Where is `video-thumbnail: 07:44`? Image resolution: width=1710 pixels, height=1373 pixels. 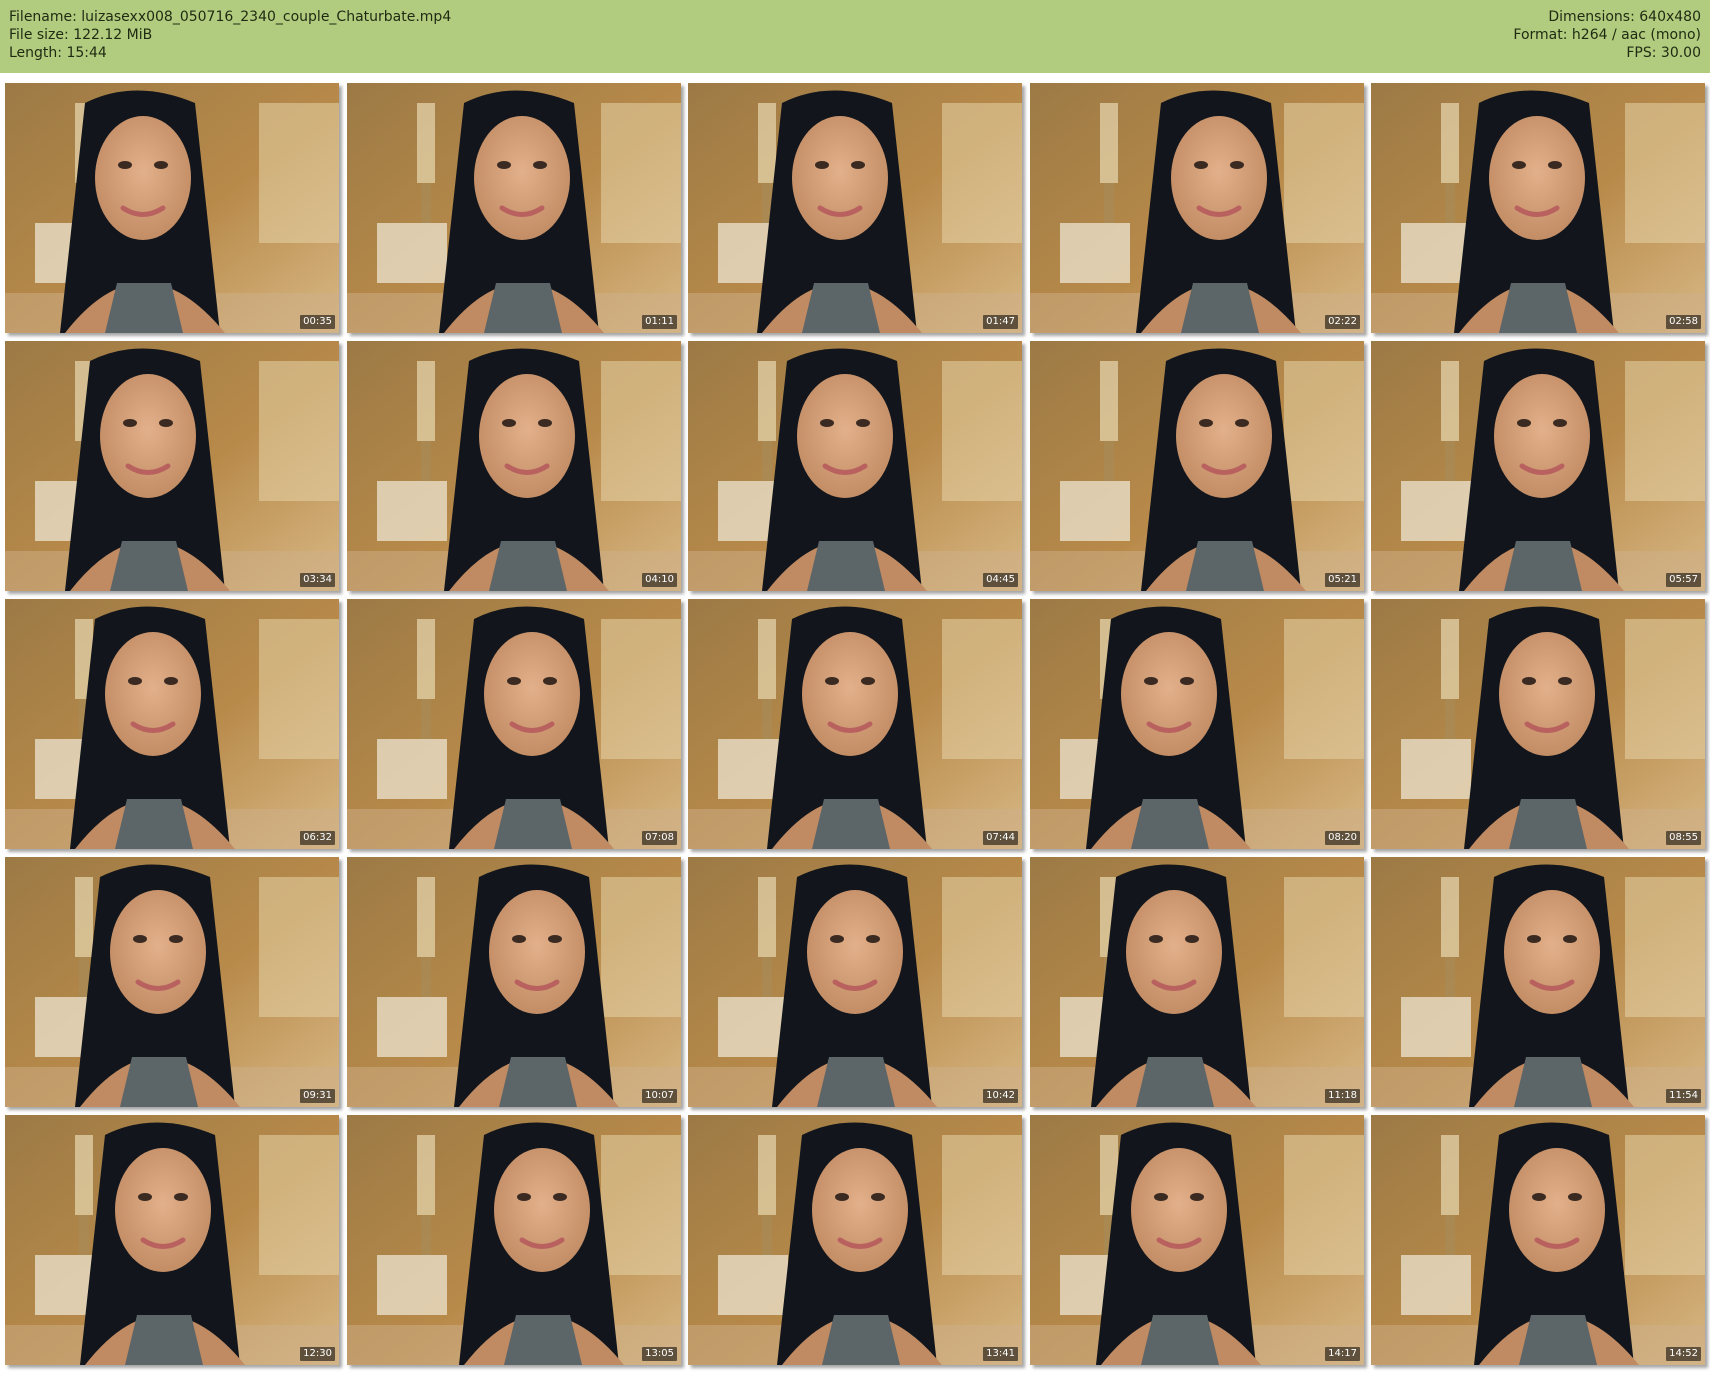 video-thumbnail: 07:44 is located at coordinates (855, 724).